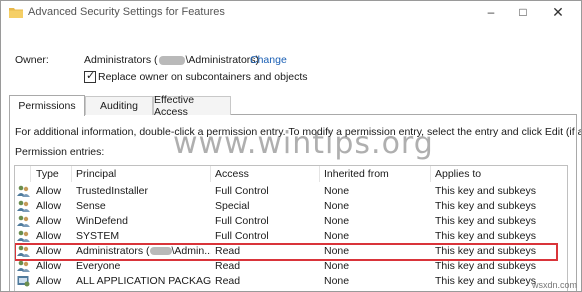  What do you see at coordinates (558, 12) in the screenshot?
I see `close-button: ✕` at bounding box center [558, 12].